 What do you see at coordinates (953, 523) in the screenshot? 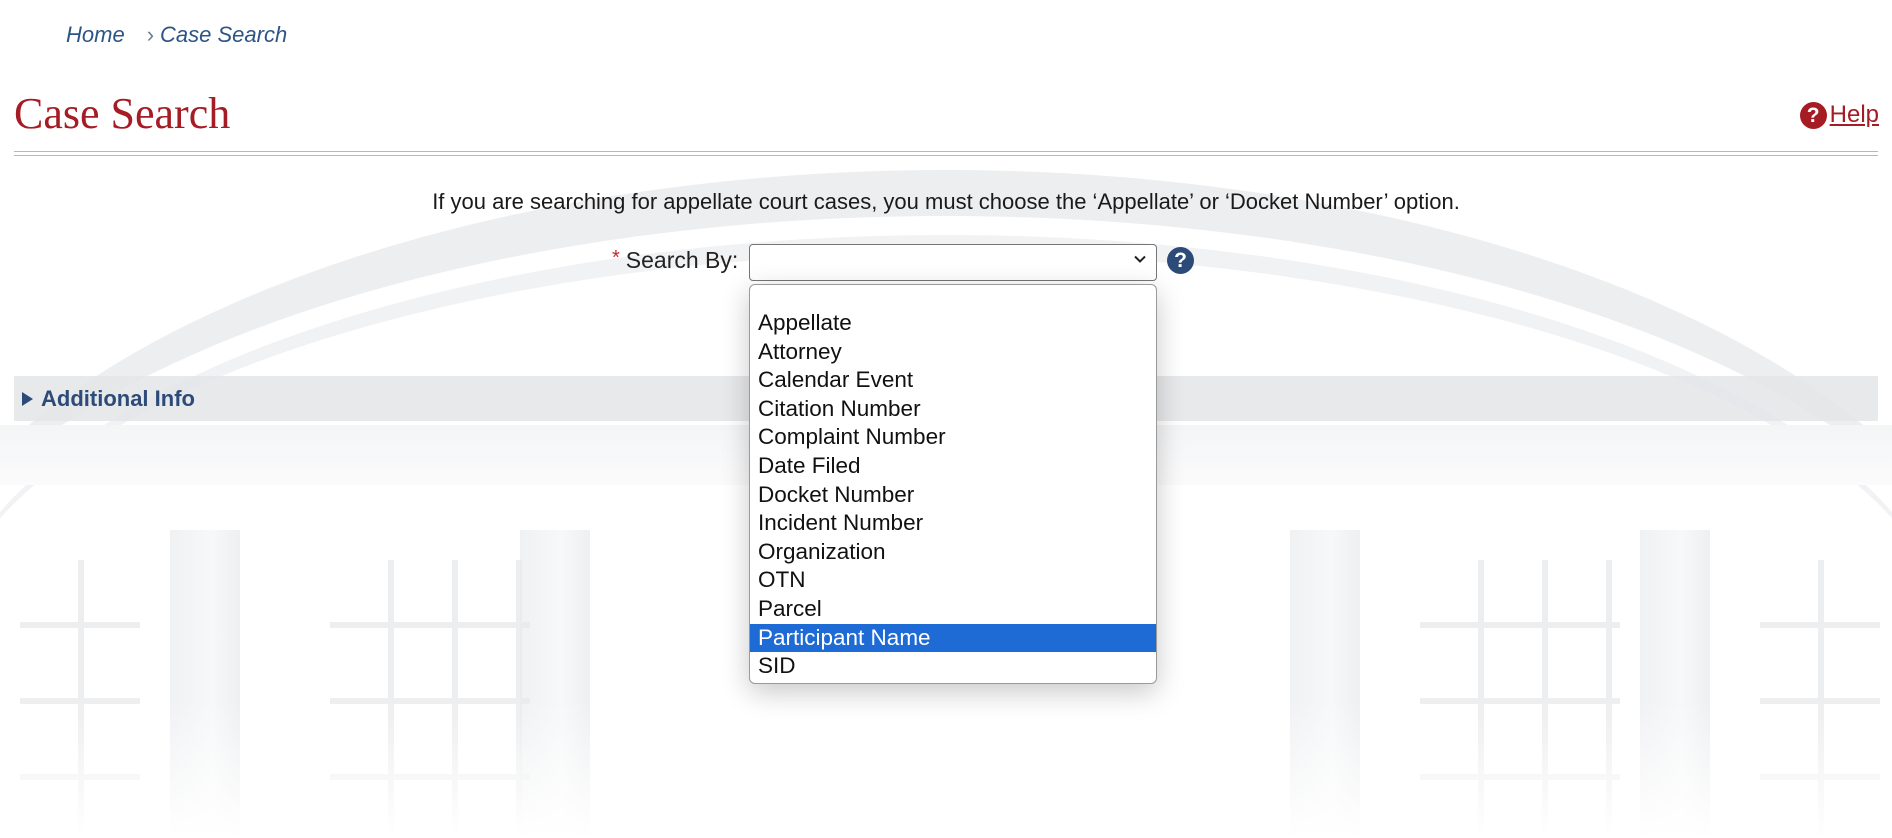
I see `dropdown-option-incident-number: Incident Number` at bounding box center [953, 523].